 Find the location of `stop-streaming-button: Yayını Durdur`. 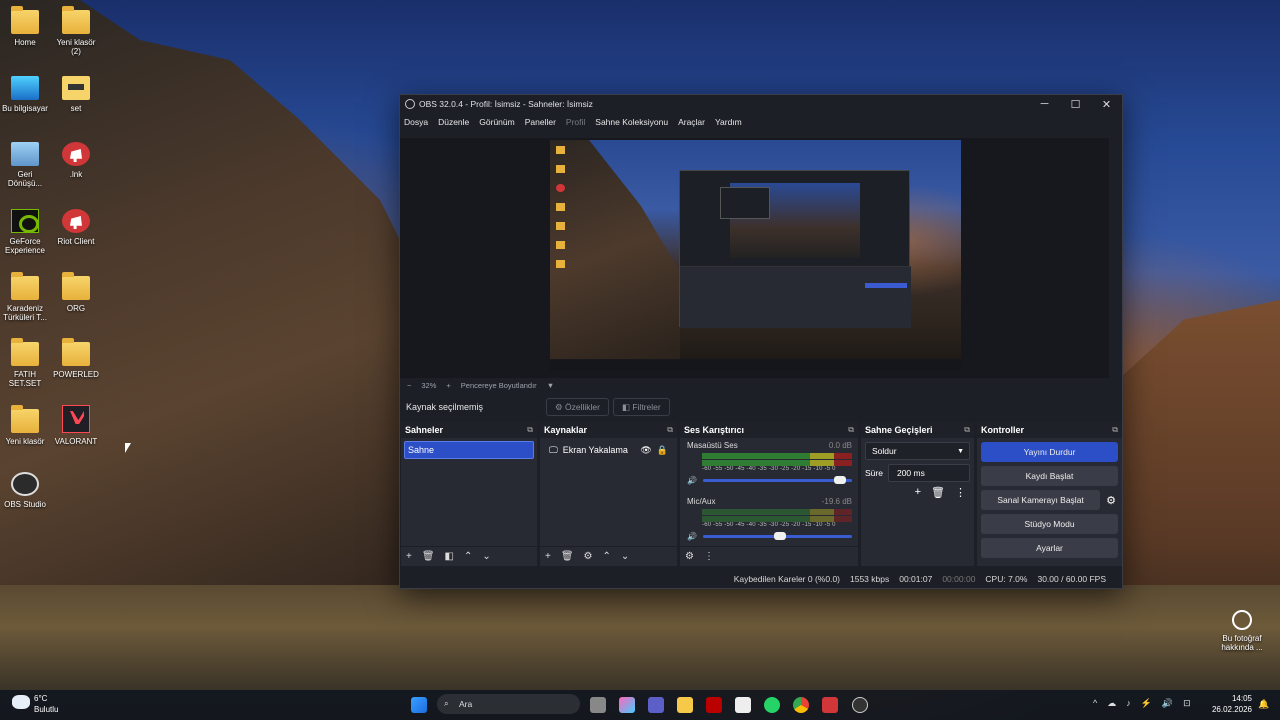

stop-streaming-button: Yayını Durdur is located at coordinates (1049, 452).